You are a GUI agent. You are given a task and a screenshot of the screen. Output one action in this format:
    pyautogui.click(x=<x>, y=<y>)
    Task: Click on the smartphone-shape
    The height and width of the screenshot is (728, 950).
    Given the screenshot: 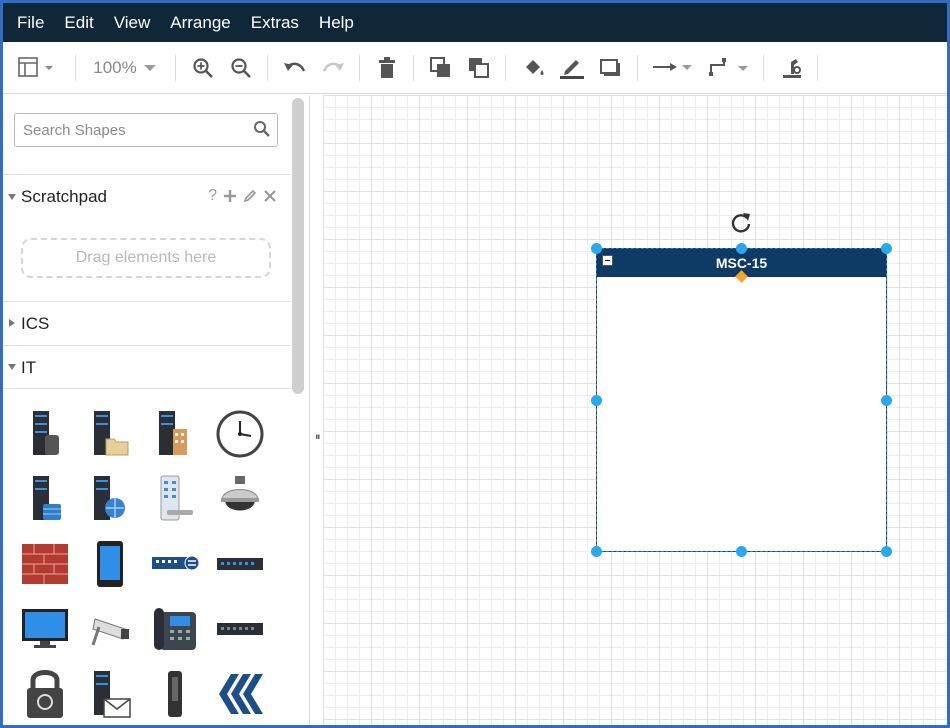 What is the action you would take?
    pyautogui.click(x=110, y=564)
    